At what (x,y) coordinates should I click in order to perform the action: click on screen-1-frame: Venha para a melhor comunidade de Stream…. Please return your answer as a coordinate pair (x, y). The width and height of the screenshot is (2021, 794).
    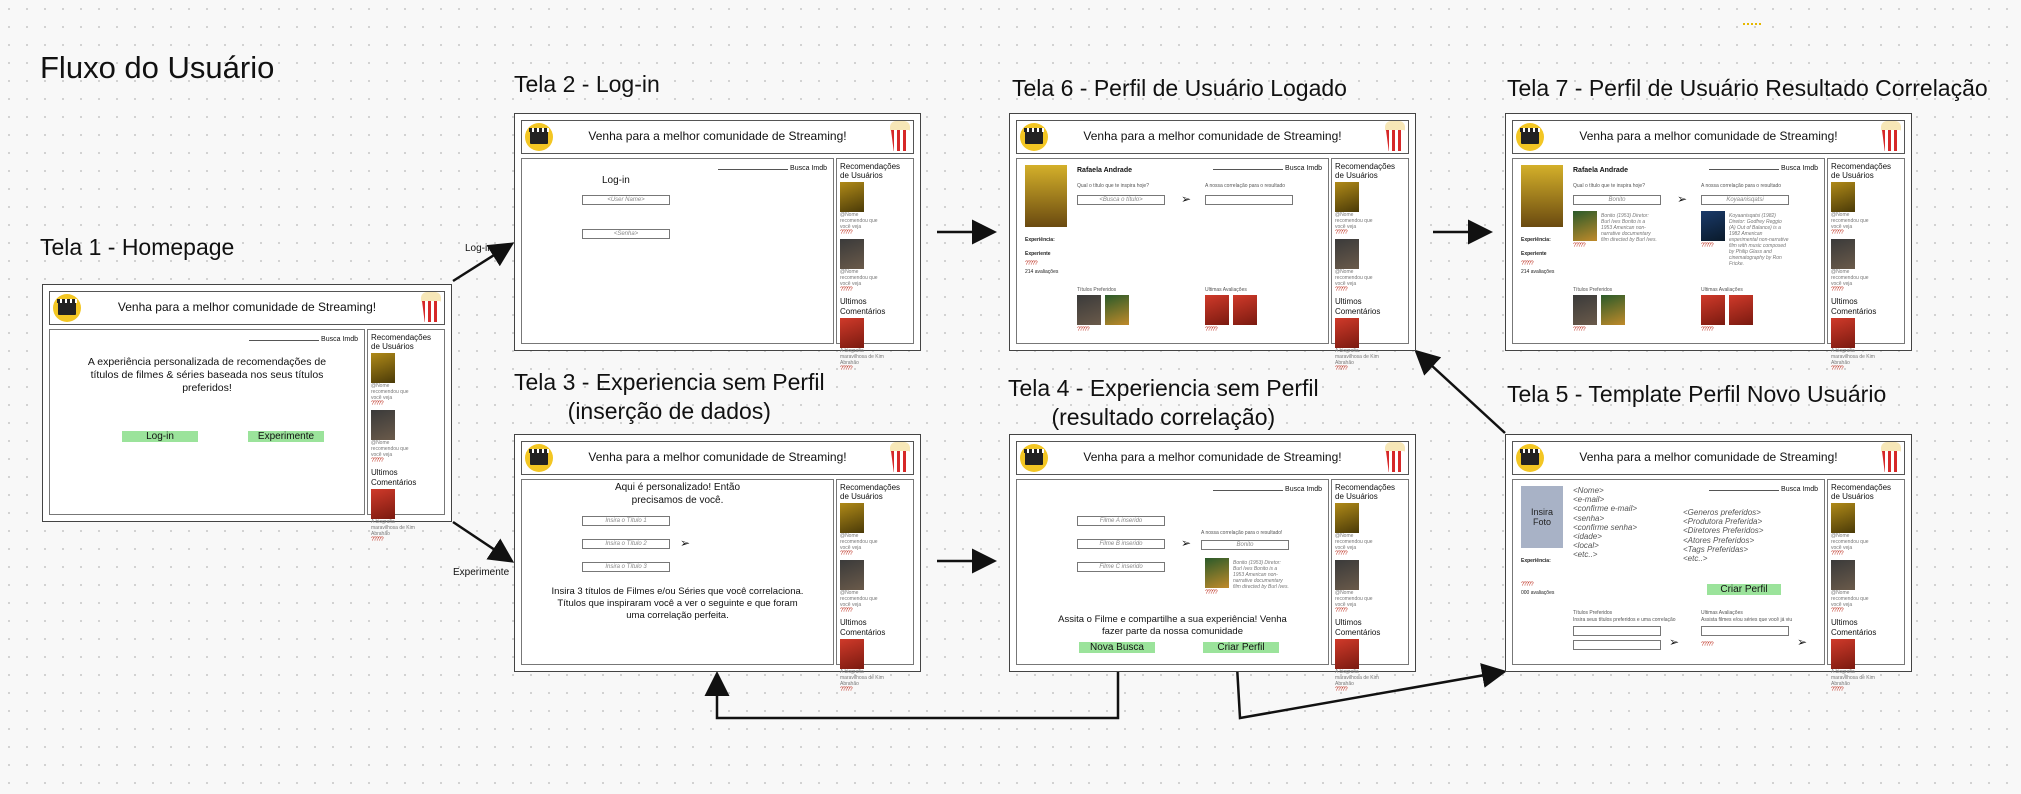
    Looking at the image, I should click on (247, 413).